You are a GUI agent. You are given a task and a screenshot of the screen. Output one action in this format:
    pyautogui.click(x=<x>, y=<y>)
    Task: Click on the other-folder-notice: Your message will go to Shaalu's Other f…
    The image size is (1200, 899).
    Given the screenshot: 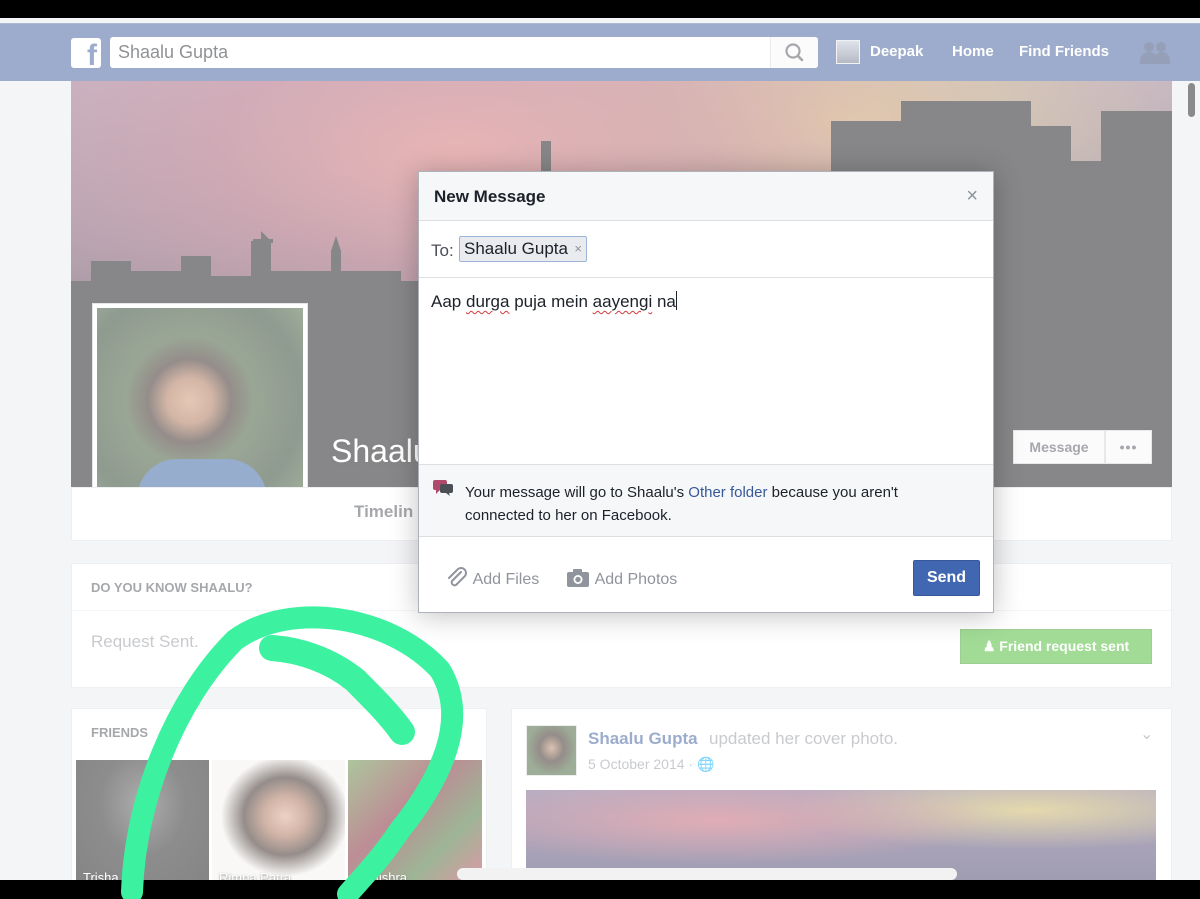 What is the action you would take?
    pyautogui.click(x=706, y=500)
    